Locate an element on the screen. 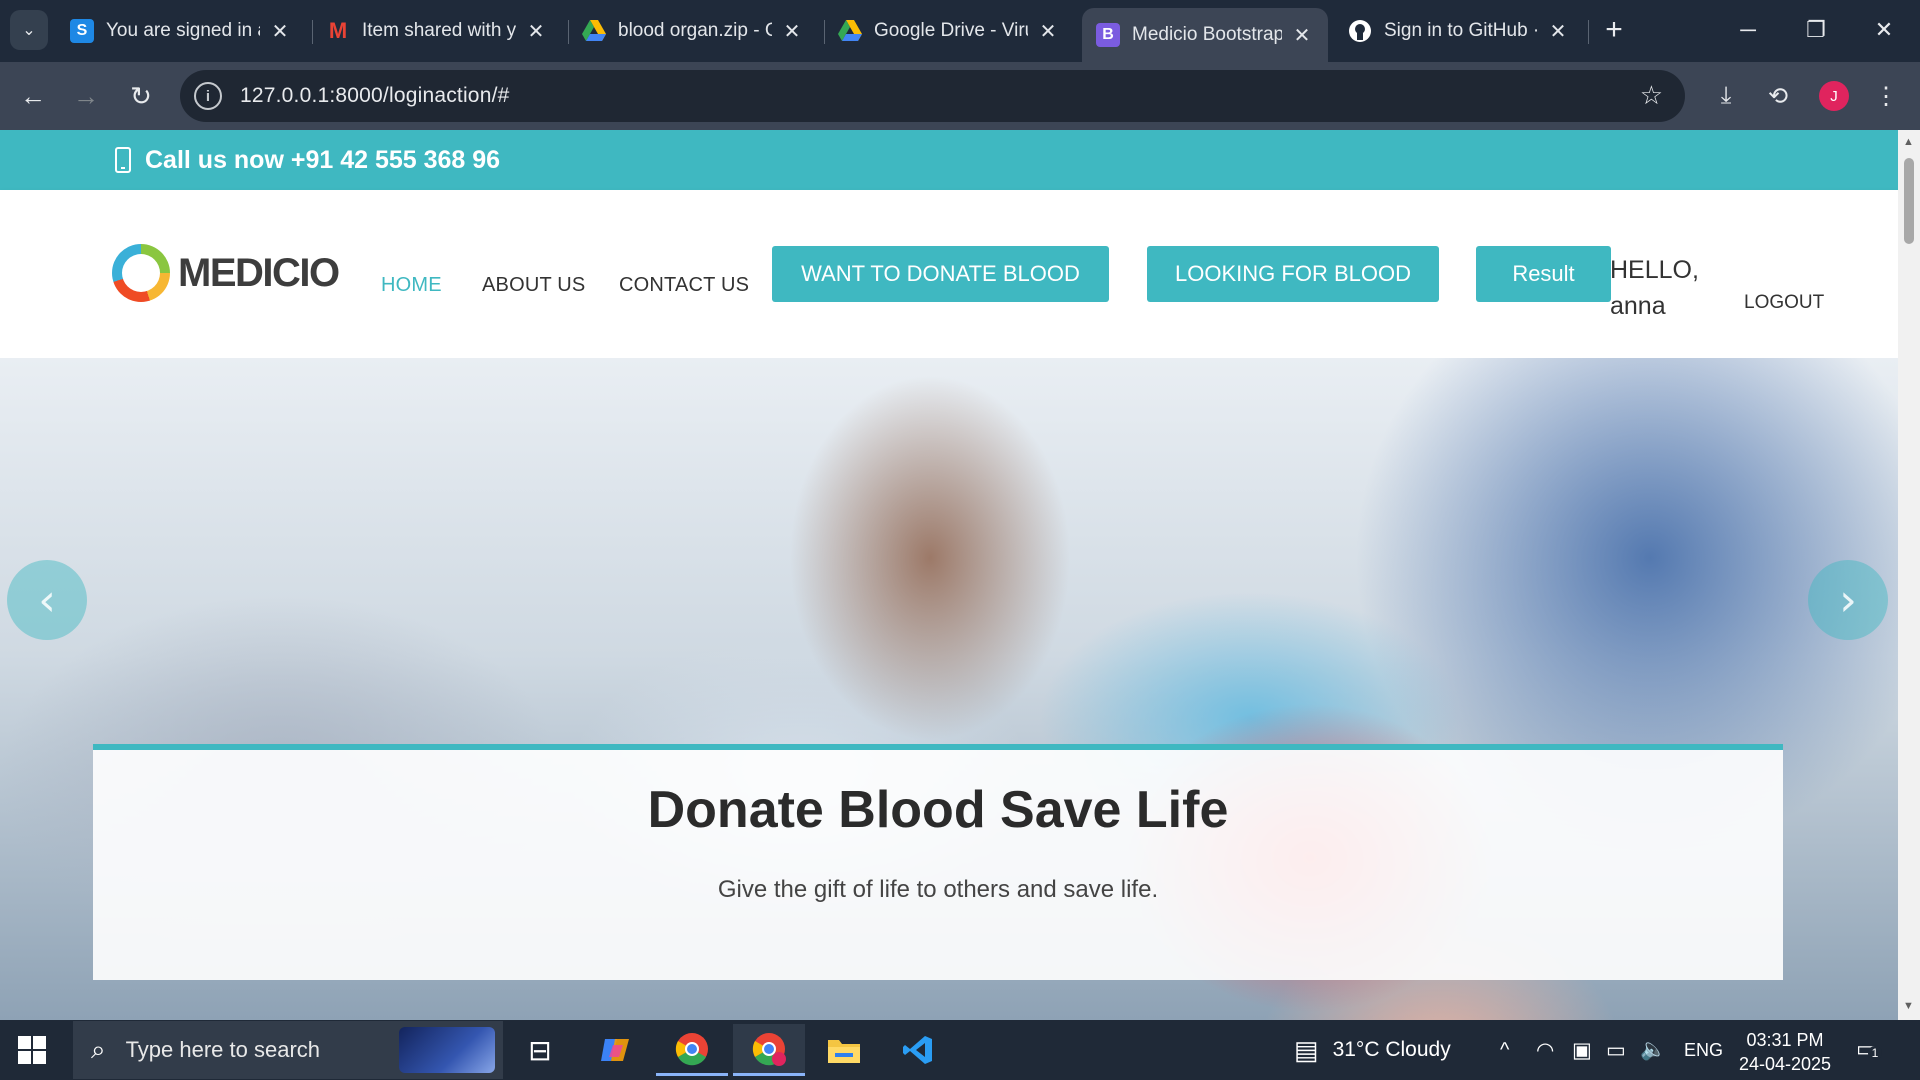  address-bar: i 127.0.0.1:8000/loginaction/# ☆ is located at coordinates (932, 96).